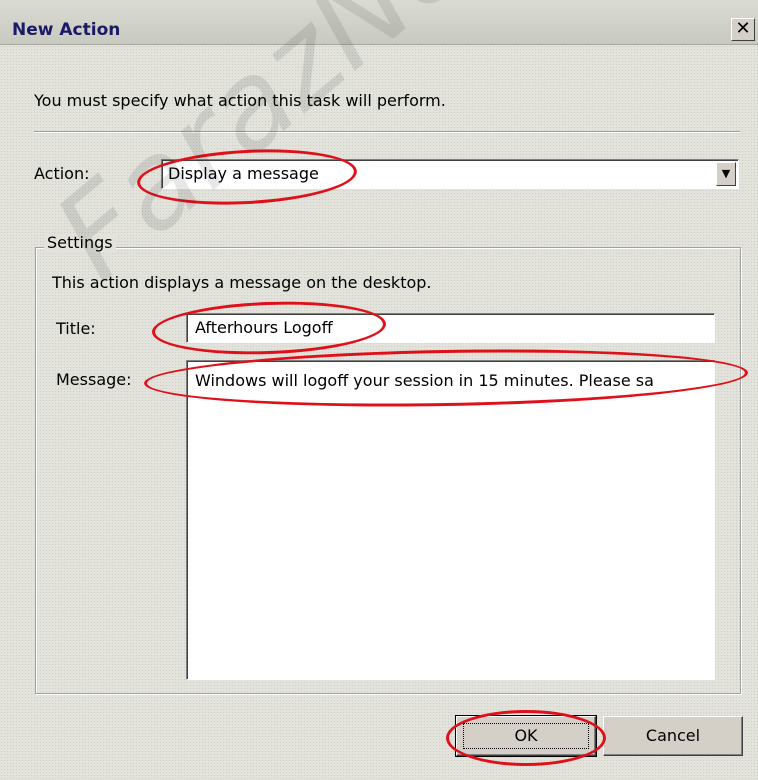 This screenshot has width=758, height=780. Describe the element at coordinates (264, 327) in the screenshot. I see `title-field-value: Afterhours Logoff` at that location.